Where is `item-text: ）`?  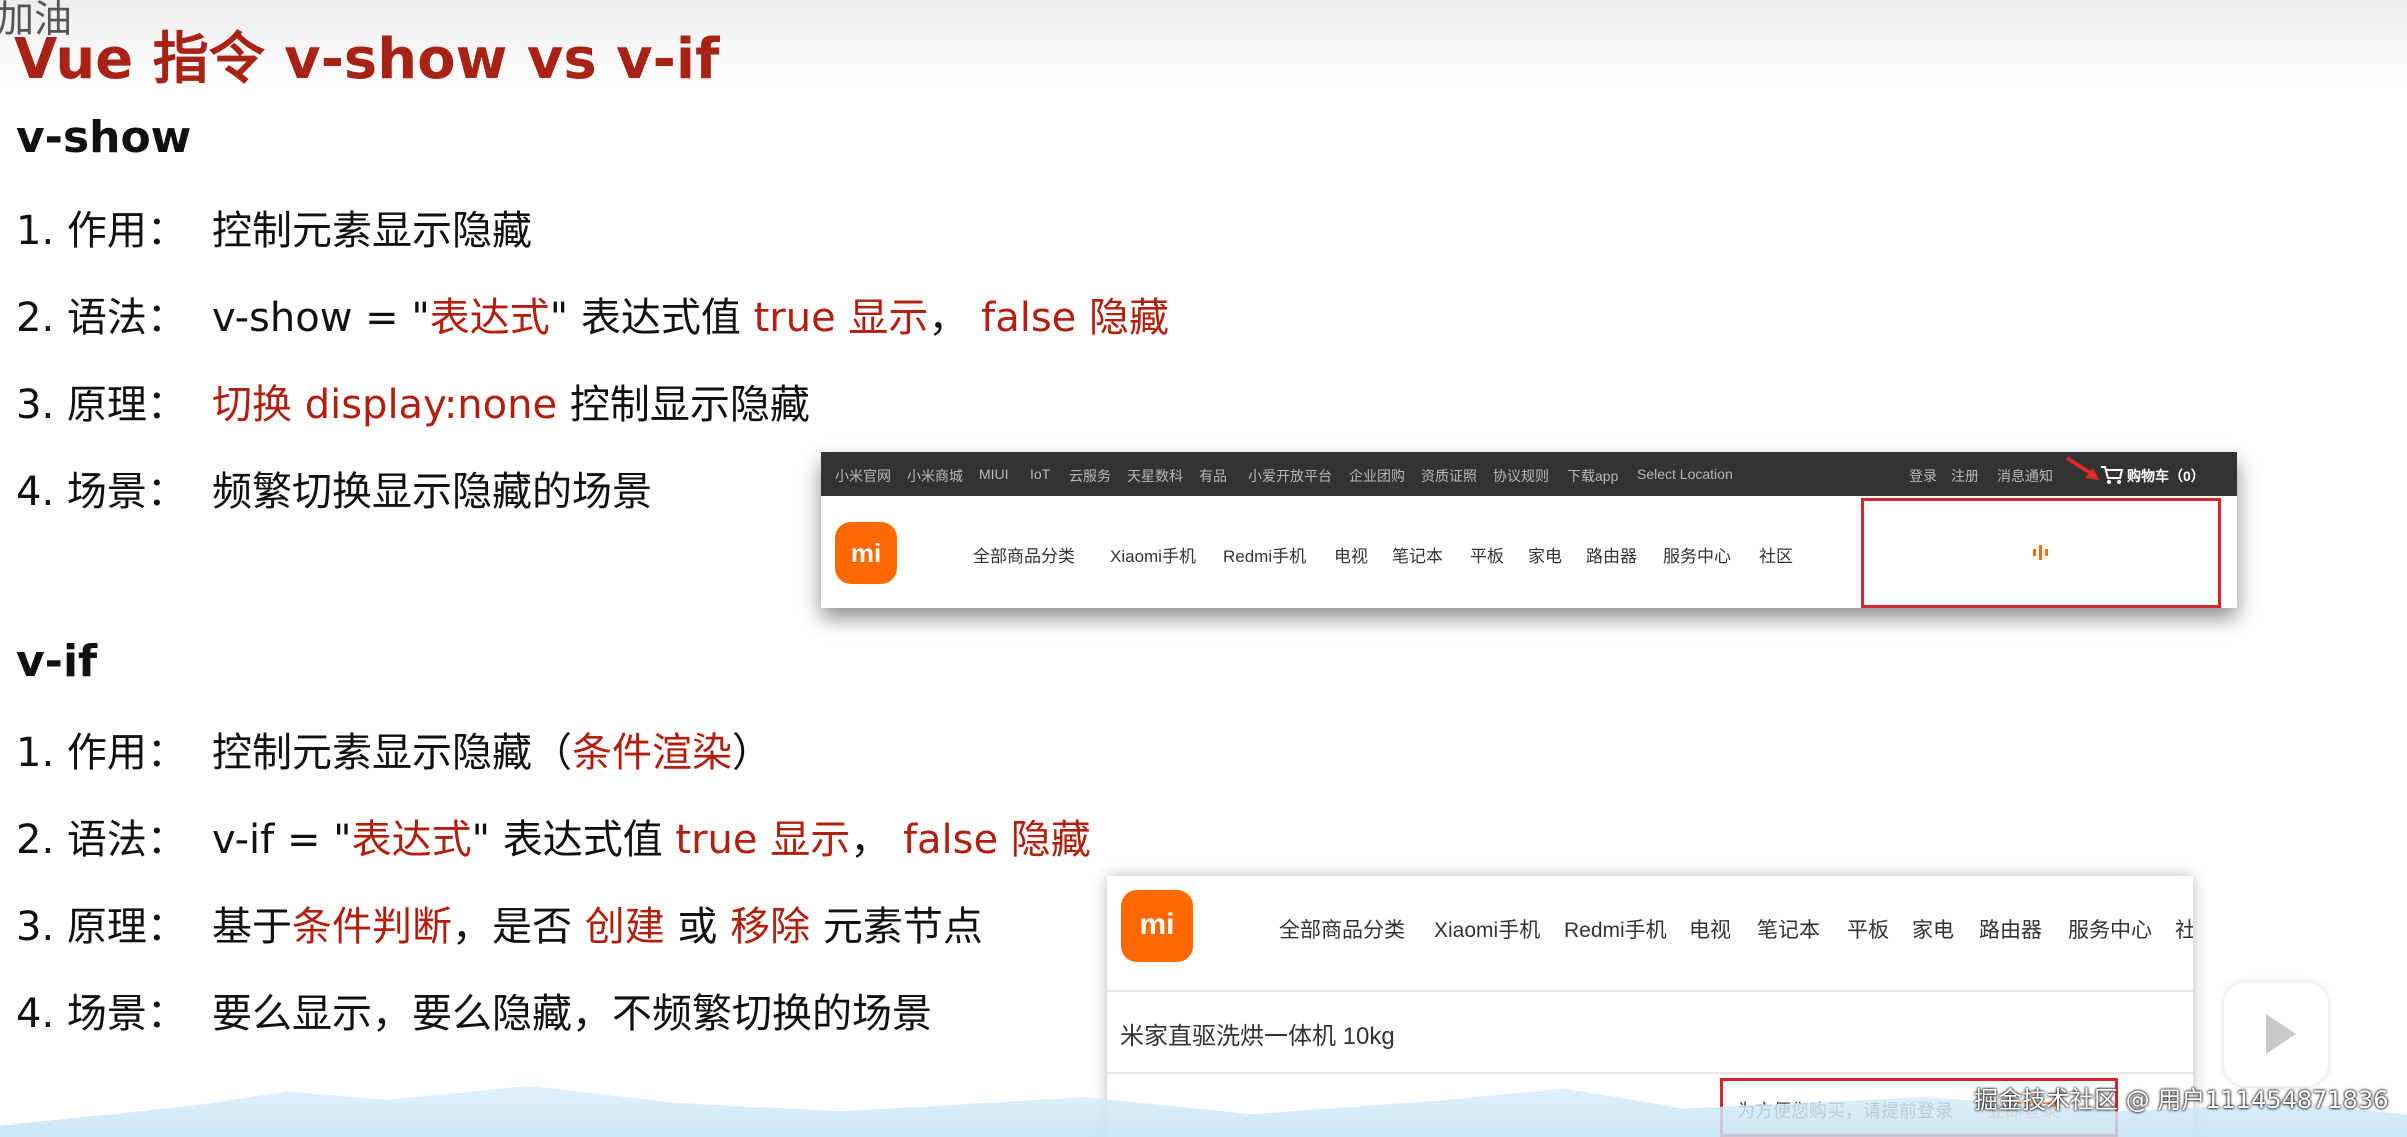 item-text: ） is located at coordinates (752, 753).